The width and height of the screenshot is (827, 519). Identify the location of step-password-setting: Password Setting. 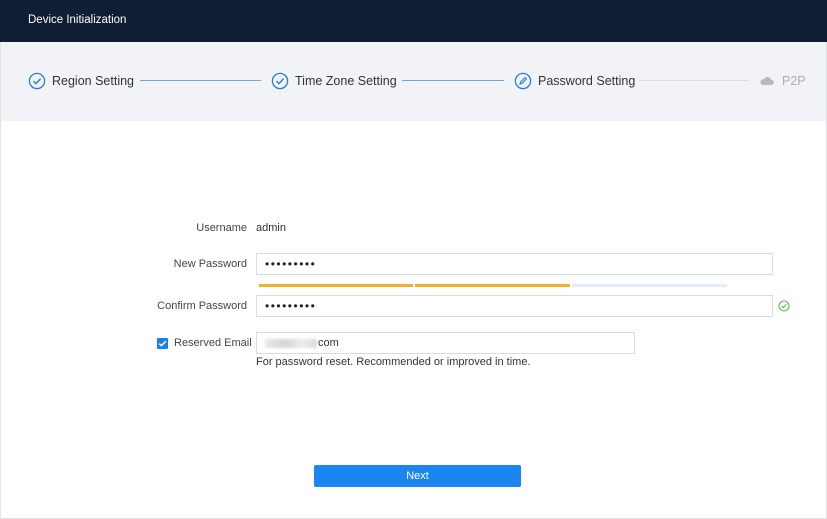
(574, 81).